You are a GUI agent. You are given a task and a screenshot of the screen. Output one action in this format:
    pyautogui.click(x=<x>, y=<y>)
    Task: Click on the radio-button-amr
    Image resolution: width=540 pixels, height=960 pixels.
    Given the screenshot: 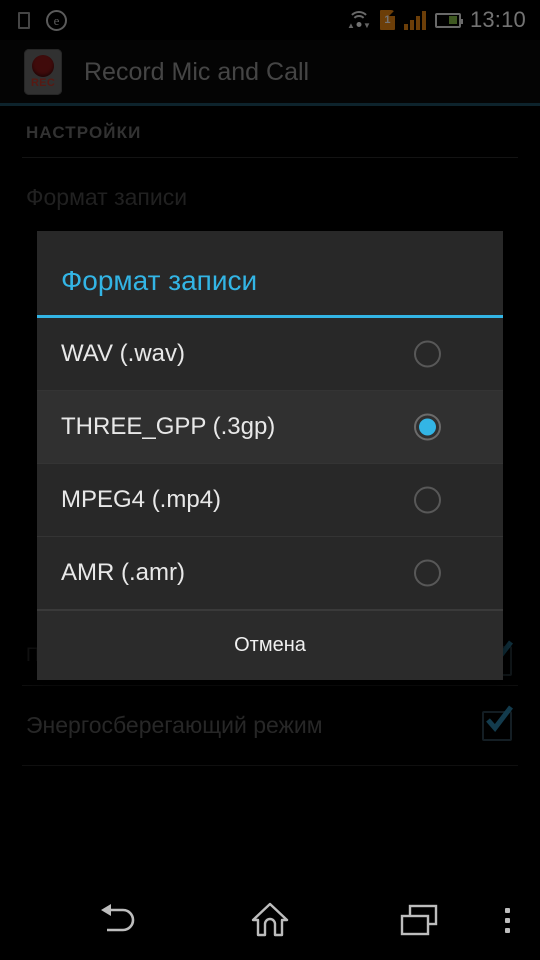 What is the action you would take?
    pyautogui.click(x=427, y=573)
    